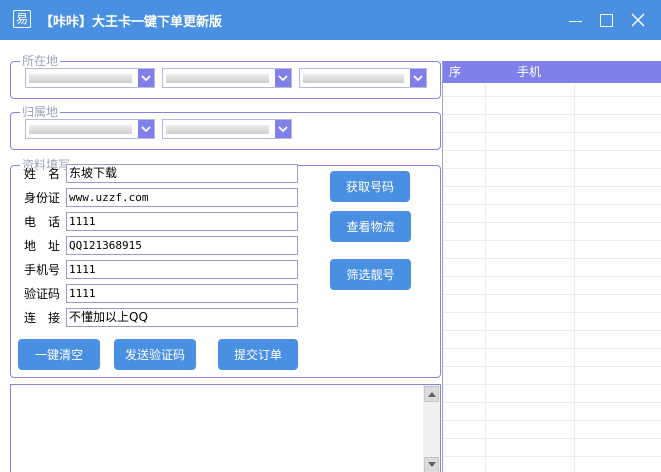  I want to click on check-logistics-button: 查看物流, so click(370, 226).